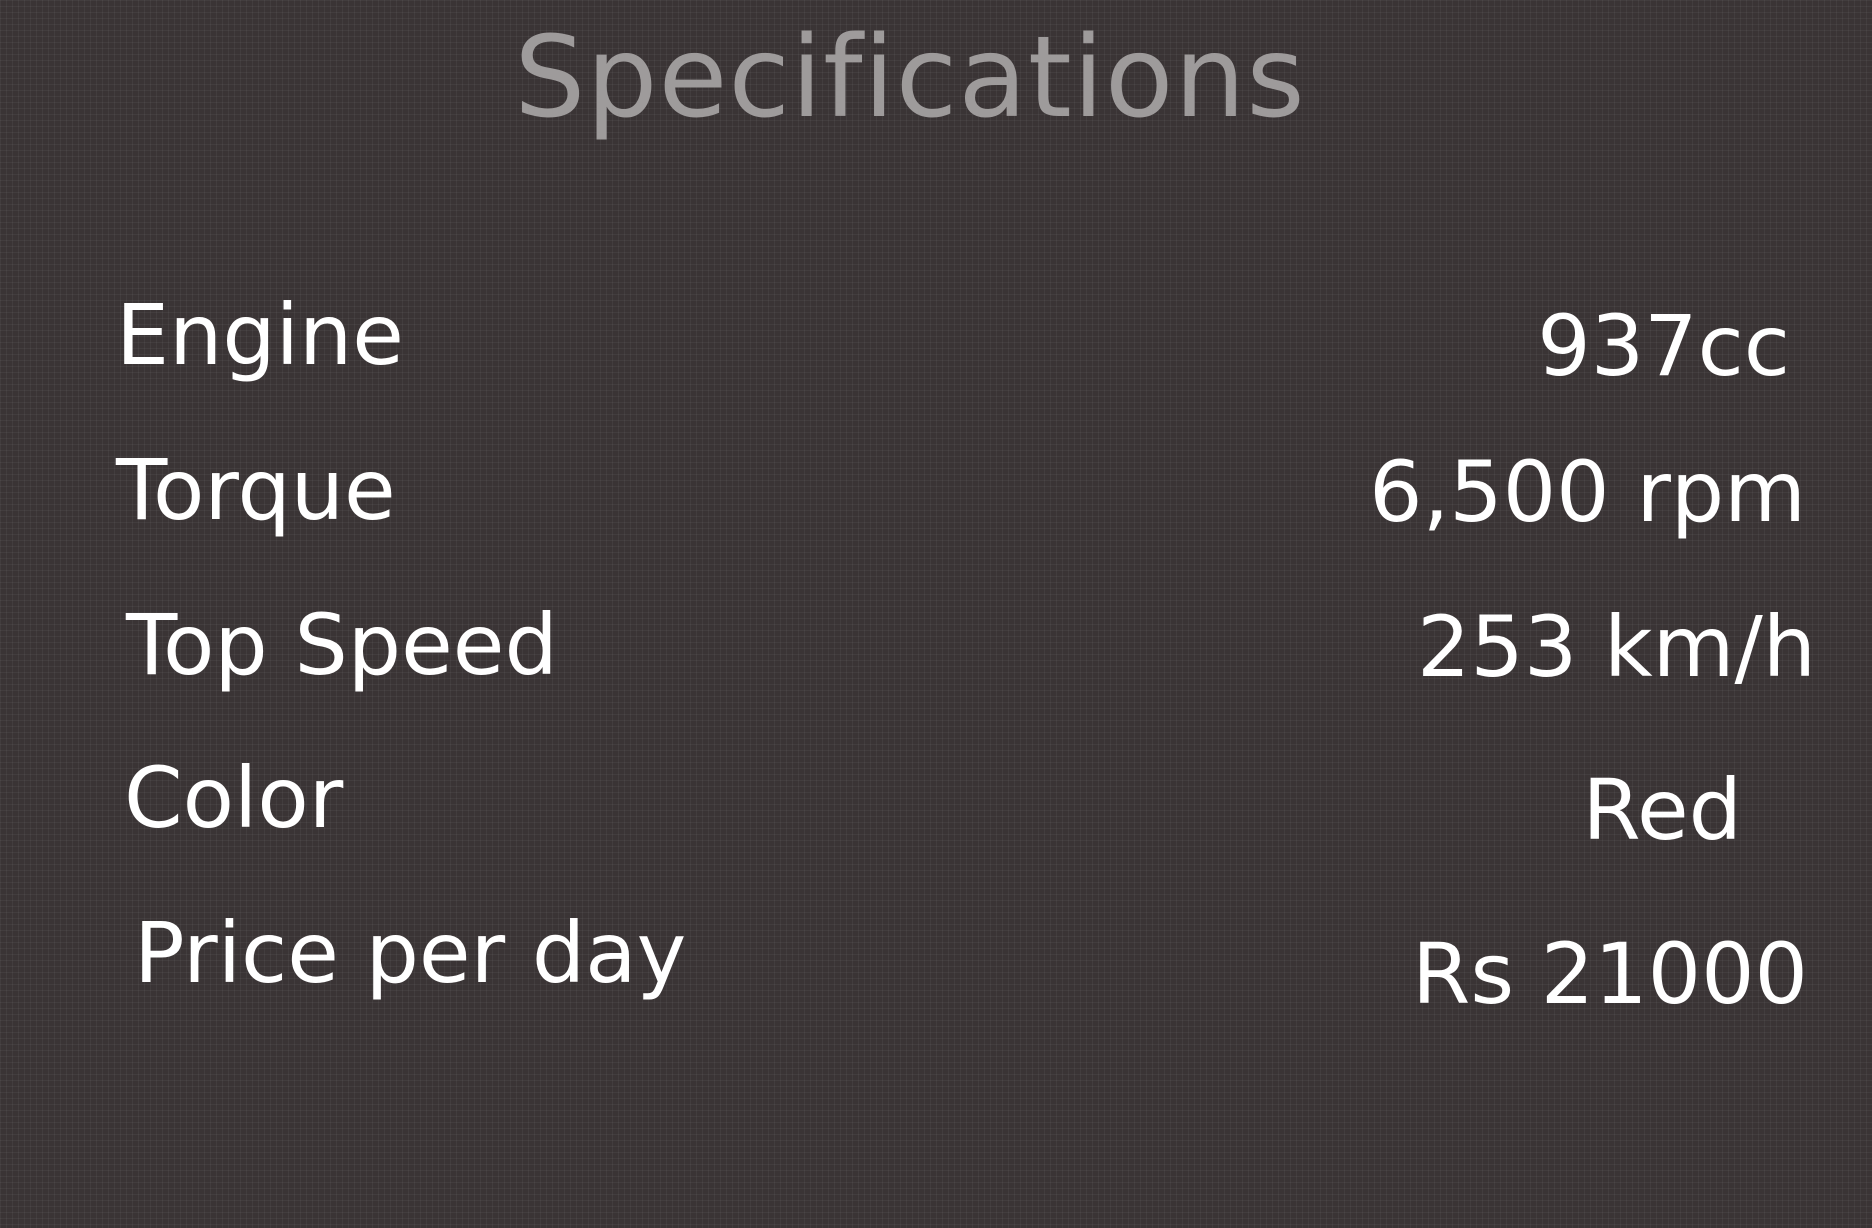  What do you see at coordinates (342, 645) in the screenshot?
I see `spec-label-top-speed: Top Speed` at bounding box center [342, 645].